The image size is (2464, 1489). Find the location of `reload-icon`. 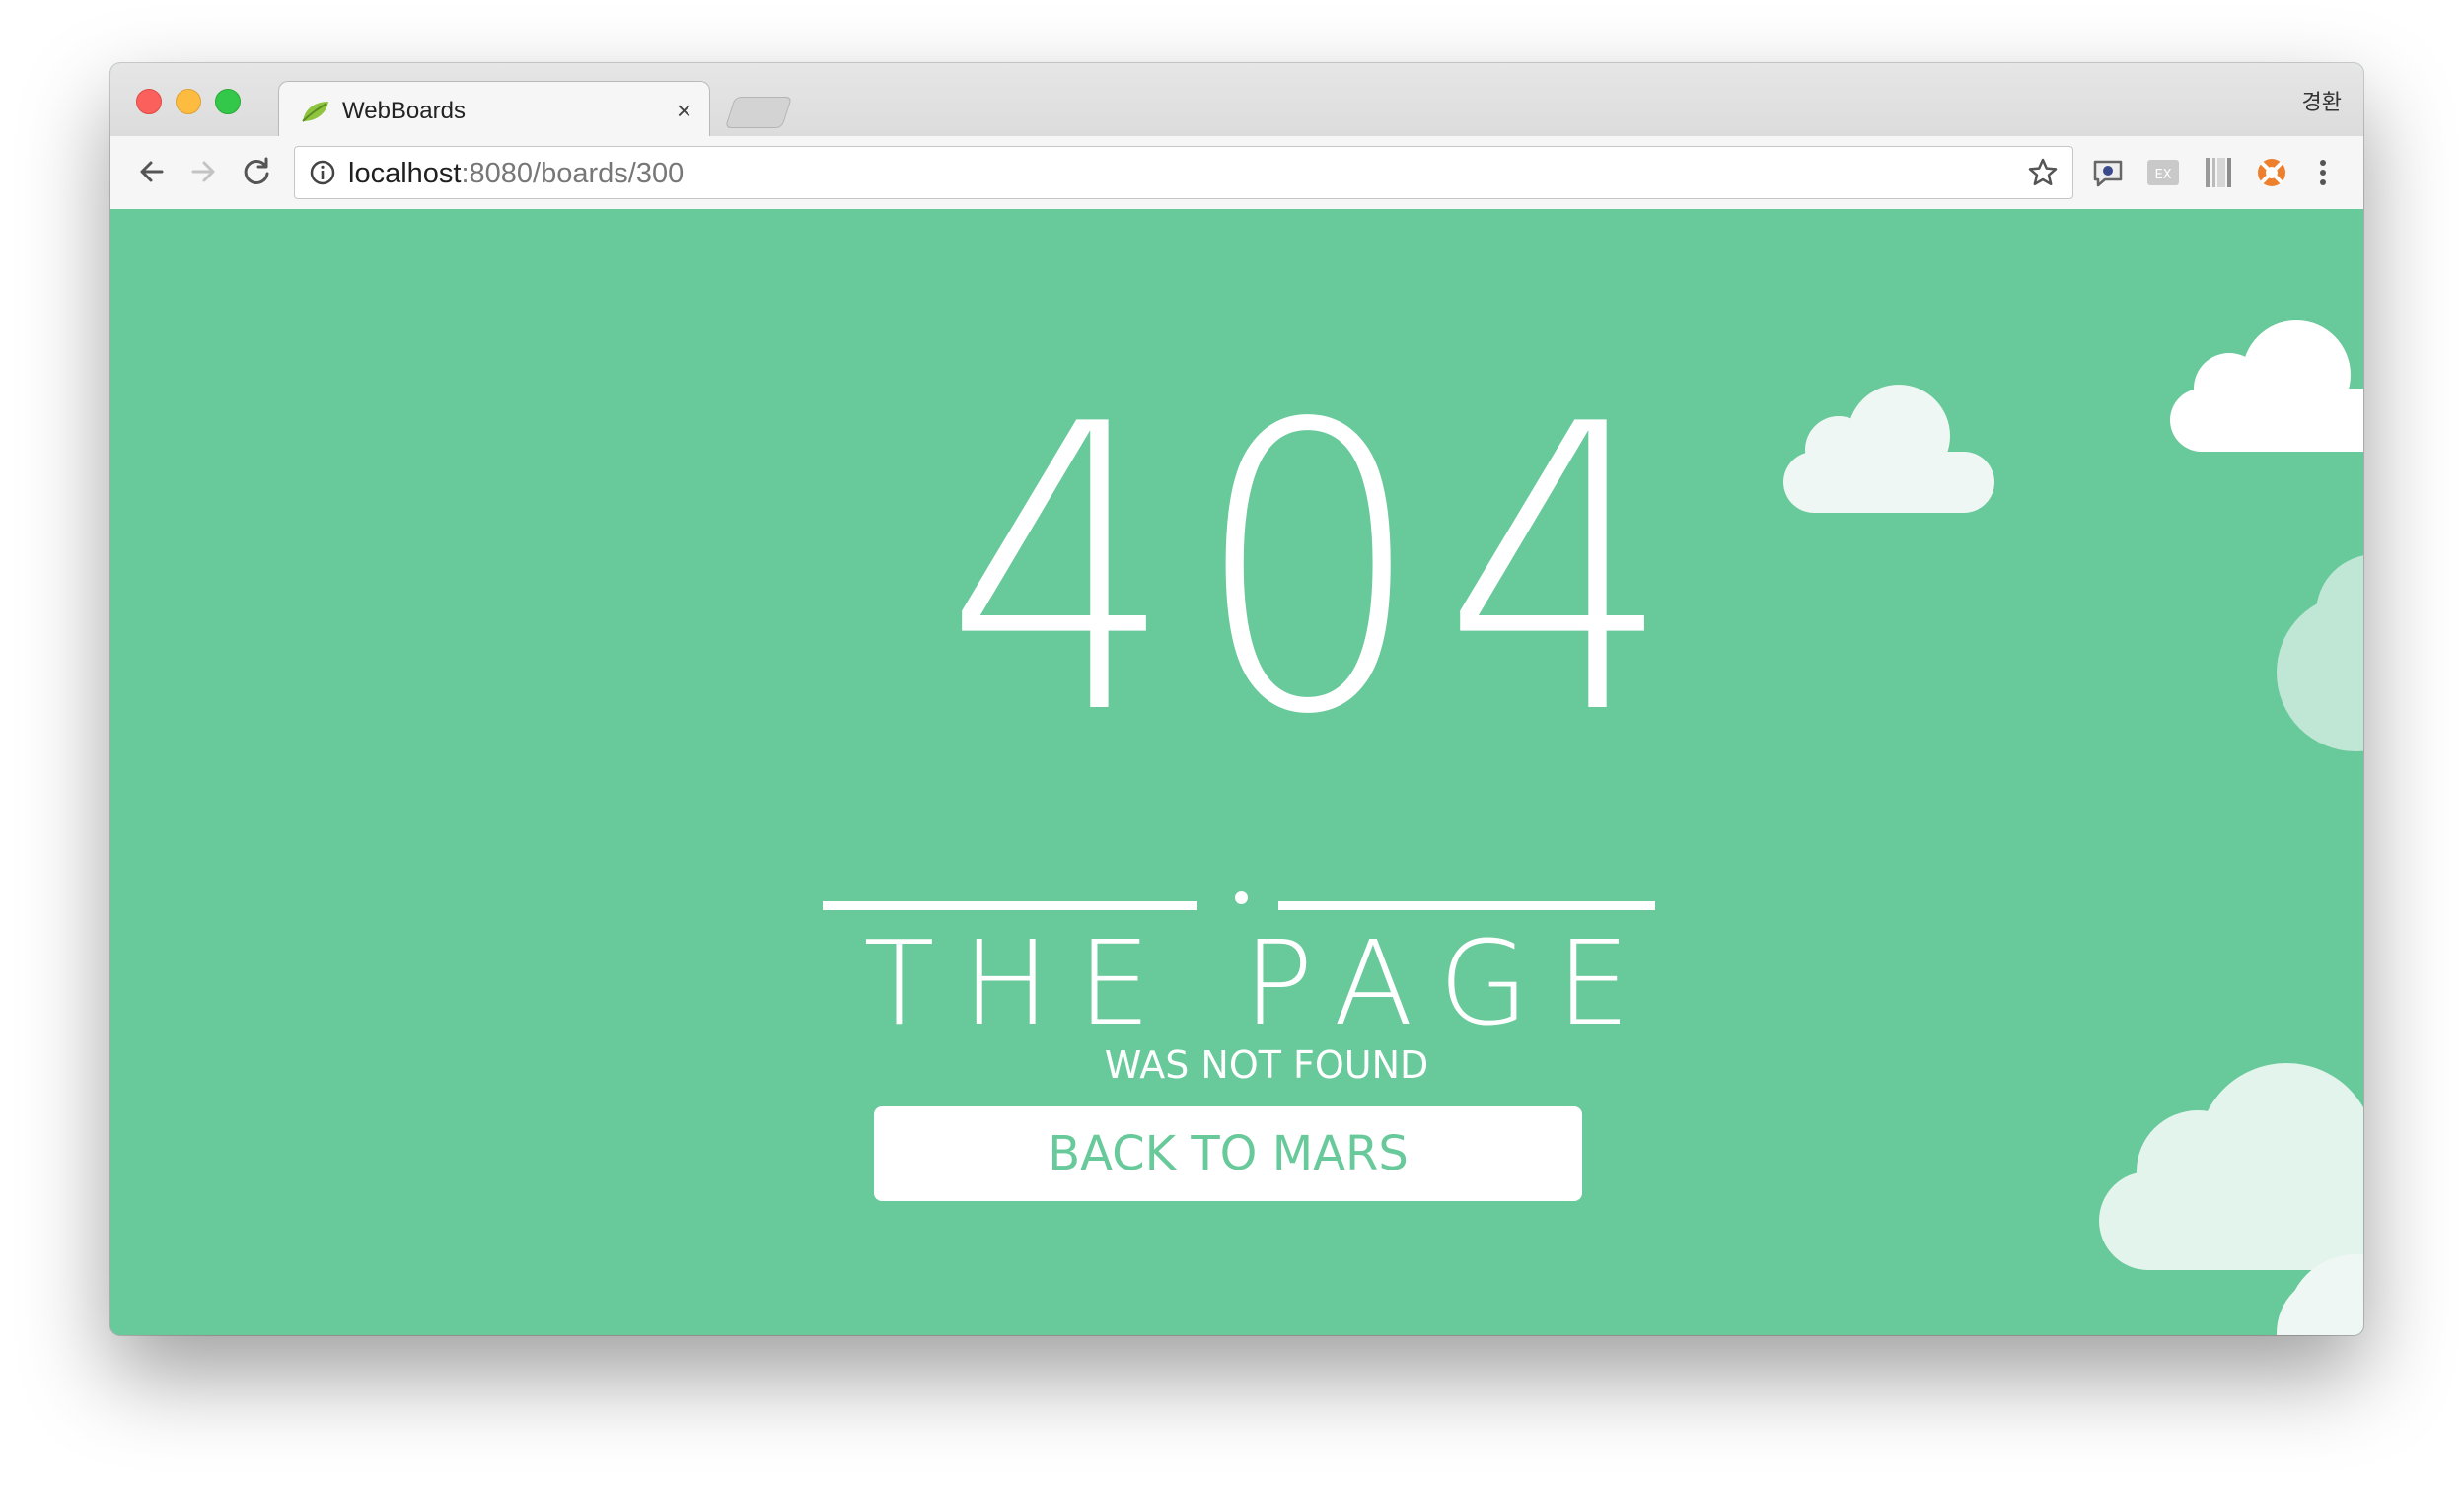

reload-icon is located at coordinates (256, 171).